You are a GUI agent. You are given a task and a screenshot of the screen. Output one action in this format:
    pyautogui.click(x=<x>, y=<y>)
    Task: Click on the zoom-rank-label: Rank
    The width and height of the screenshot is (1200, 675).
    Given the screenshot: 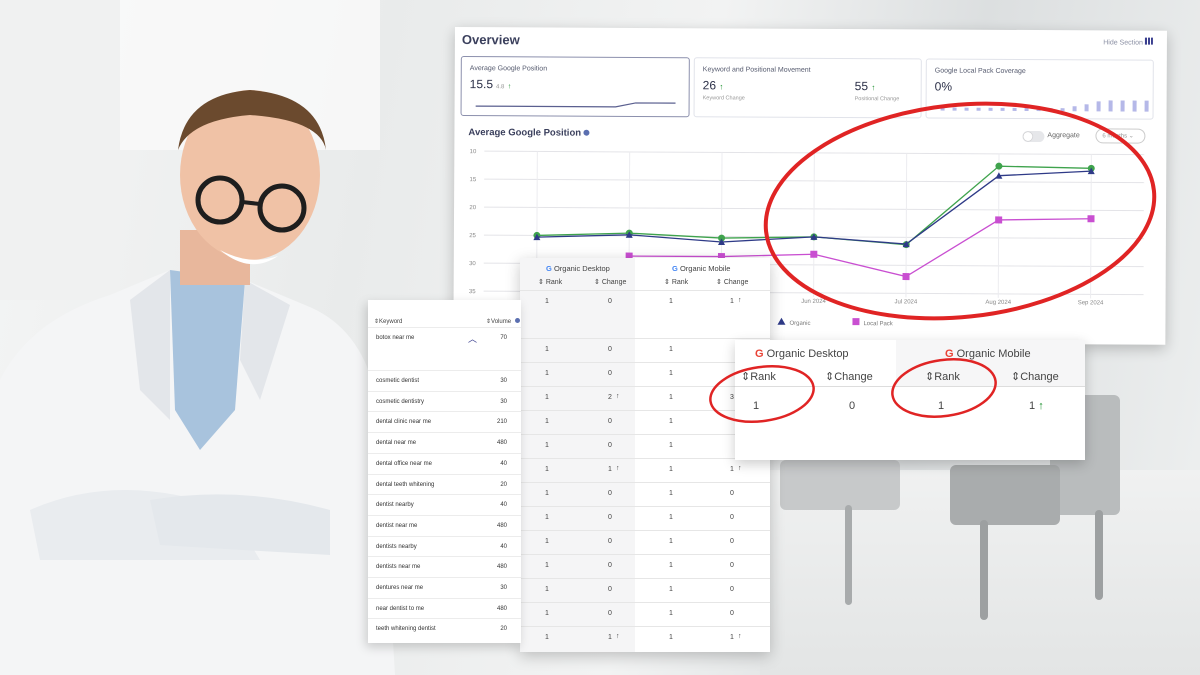 What is the action you would take?
    pyautogui.click(x=763, y=377)
    